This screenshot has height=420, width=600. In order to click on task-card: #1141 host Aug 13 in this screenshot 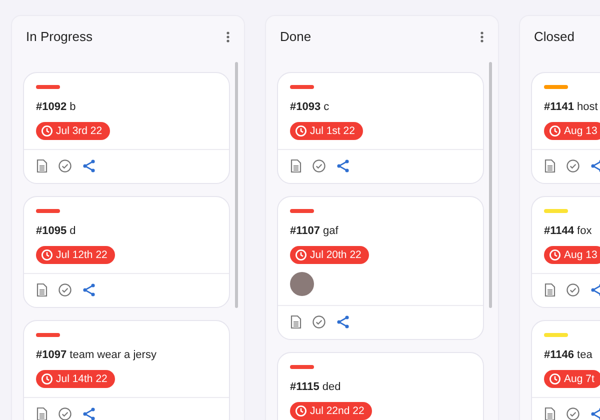, I will do `click(565, 128)`.